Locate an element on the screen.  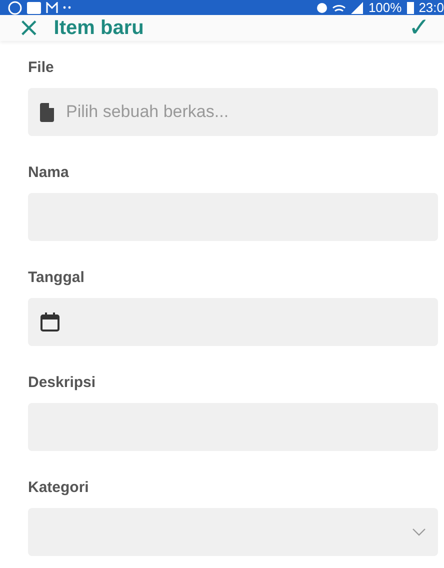
confirm-button: ✓ is located at coordinates (419, 28).